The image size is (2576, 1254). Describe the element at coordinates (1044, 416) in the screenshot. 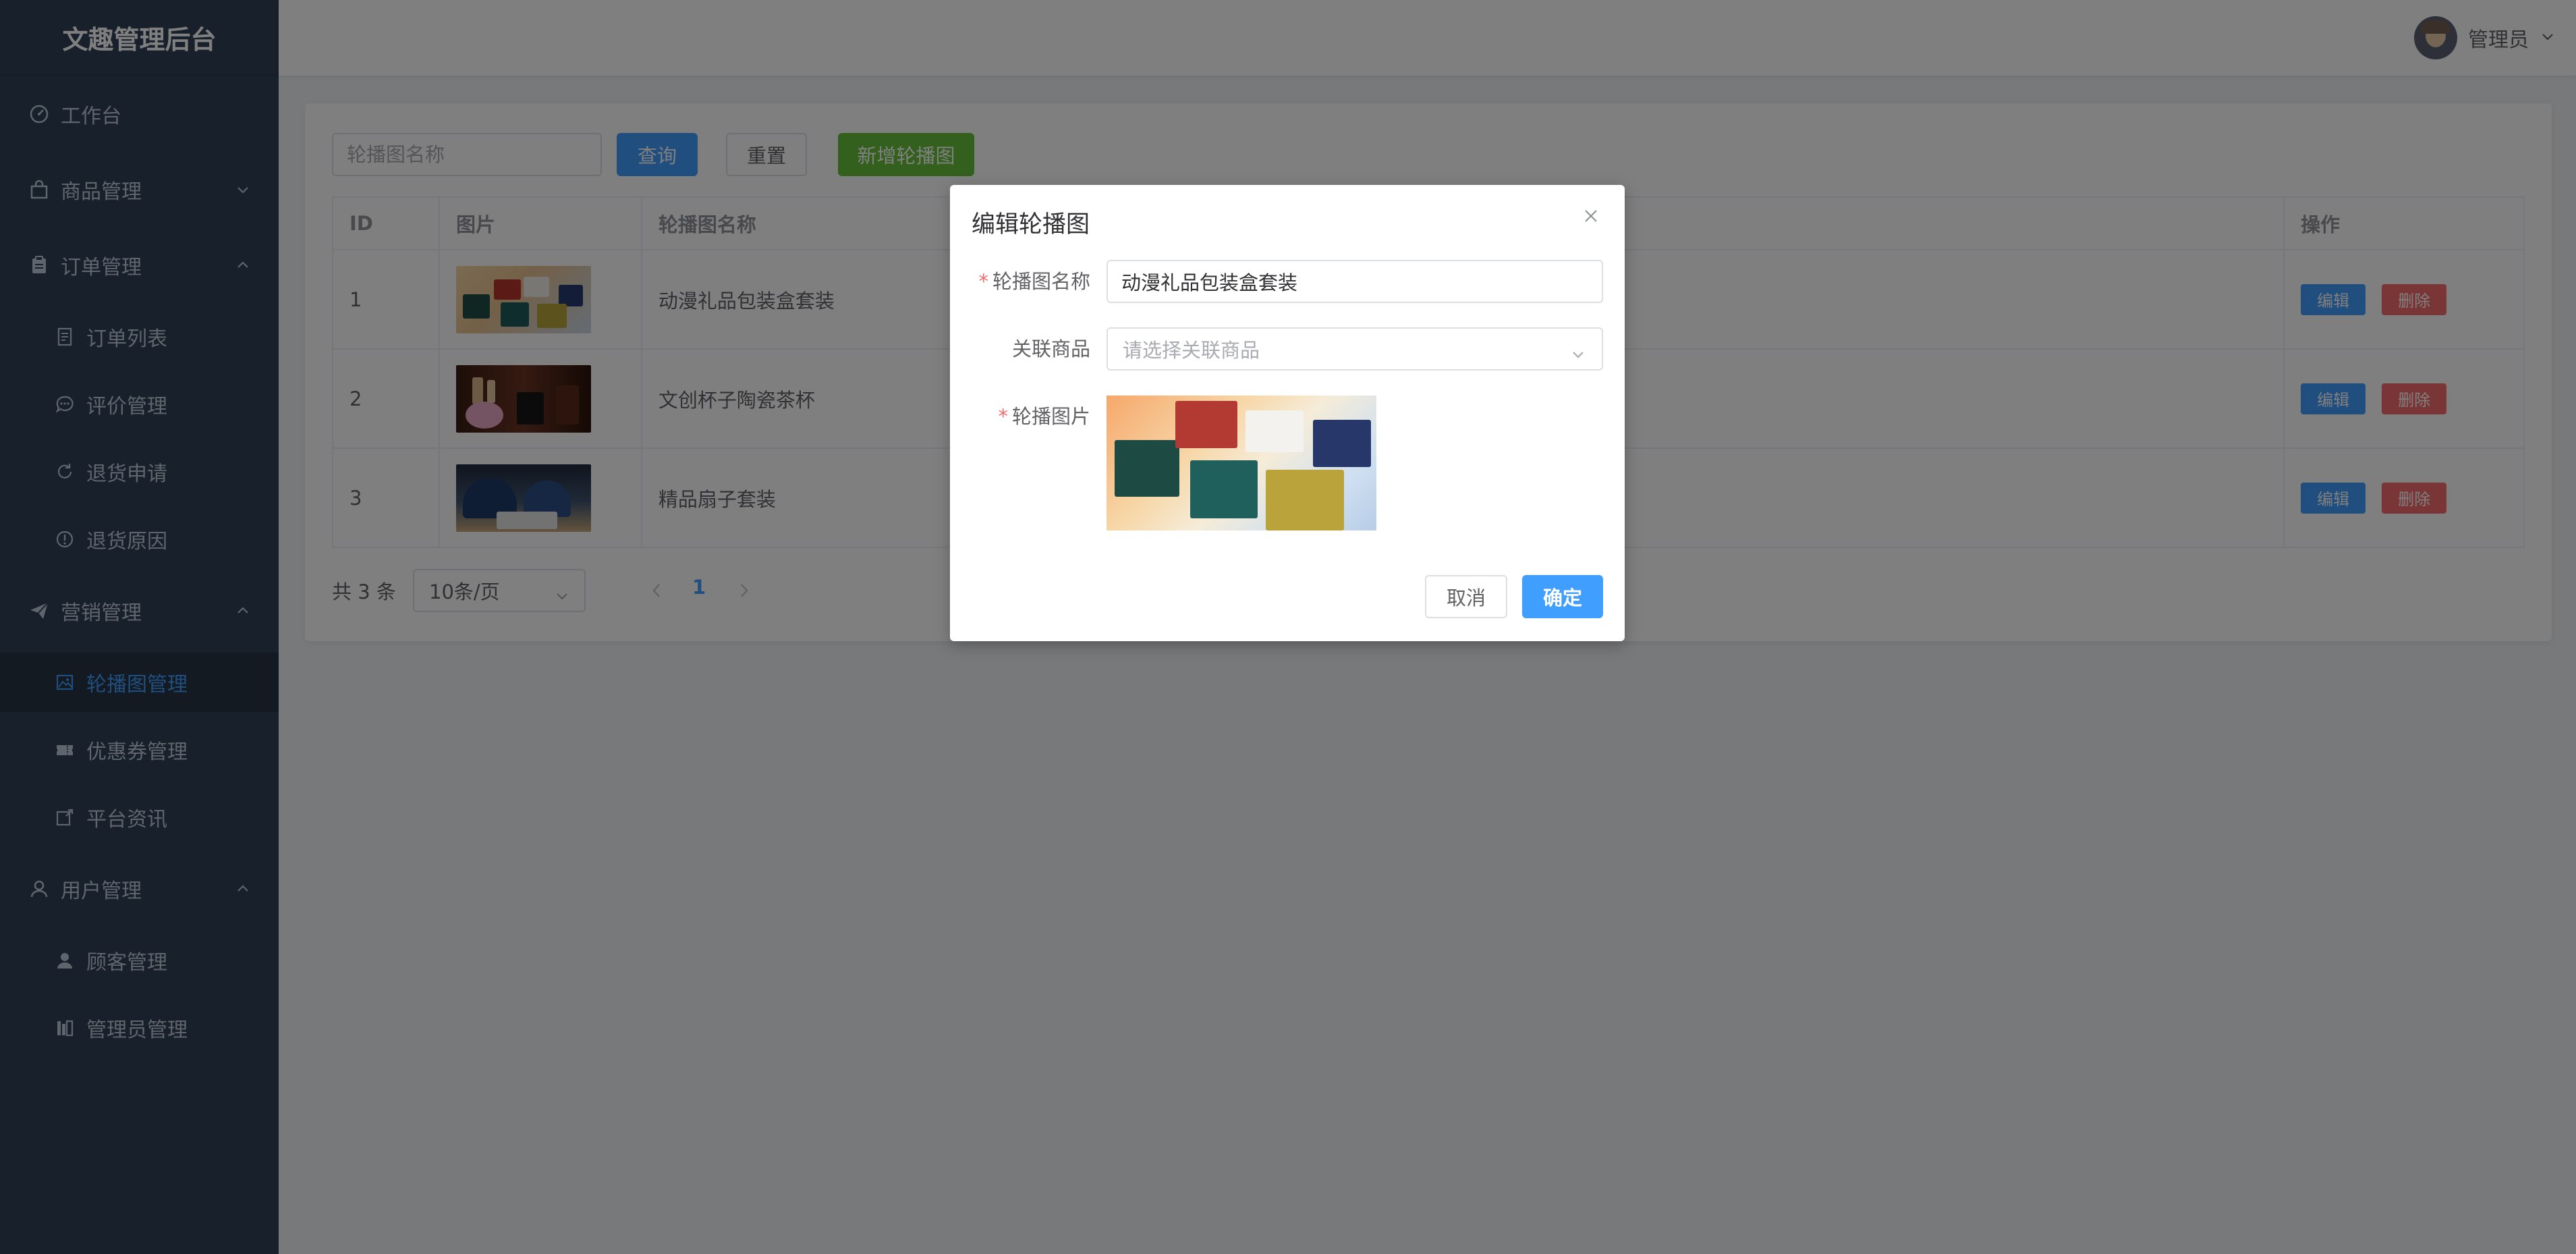

I see `form-label-image: * 轮播图片` at that location.